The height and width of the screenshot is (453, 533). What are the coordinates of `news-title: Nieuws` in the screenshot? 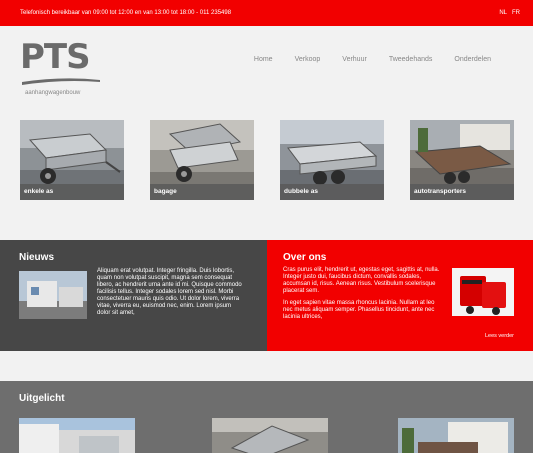 It's located at (37, 257).